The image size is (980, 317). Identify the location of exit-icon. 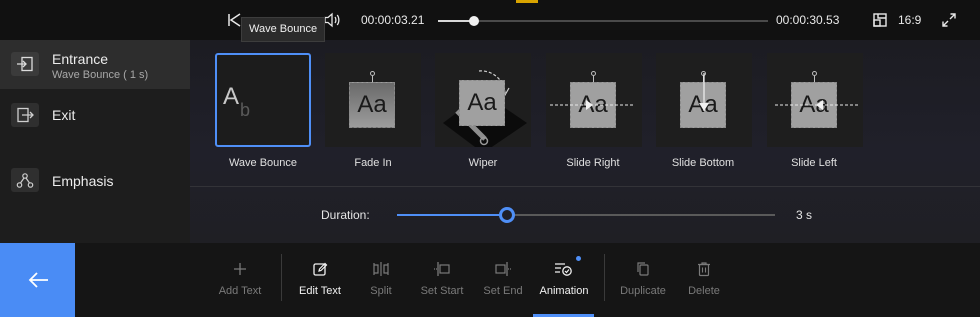
(25, 115).